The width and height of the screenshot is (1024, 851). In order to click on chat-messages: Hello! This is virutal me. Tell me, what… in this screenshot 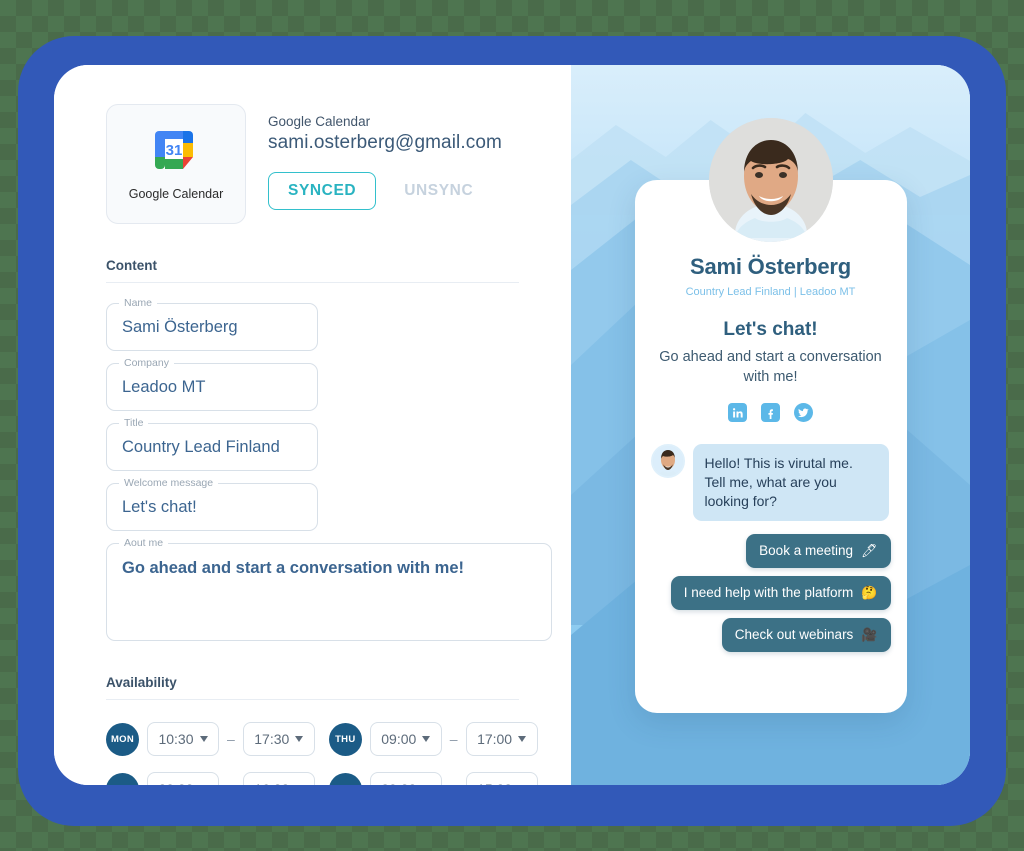, I will do `click(770, 548)`.